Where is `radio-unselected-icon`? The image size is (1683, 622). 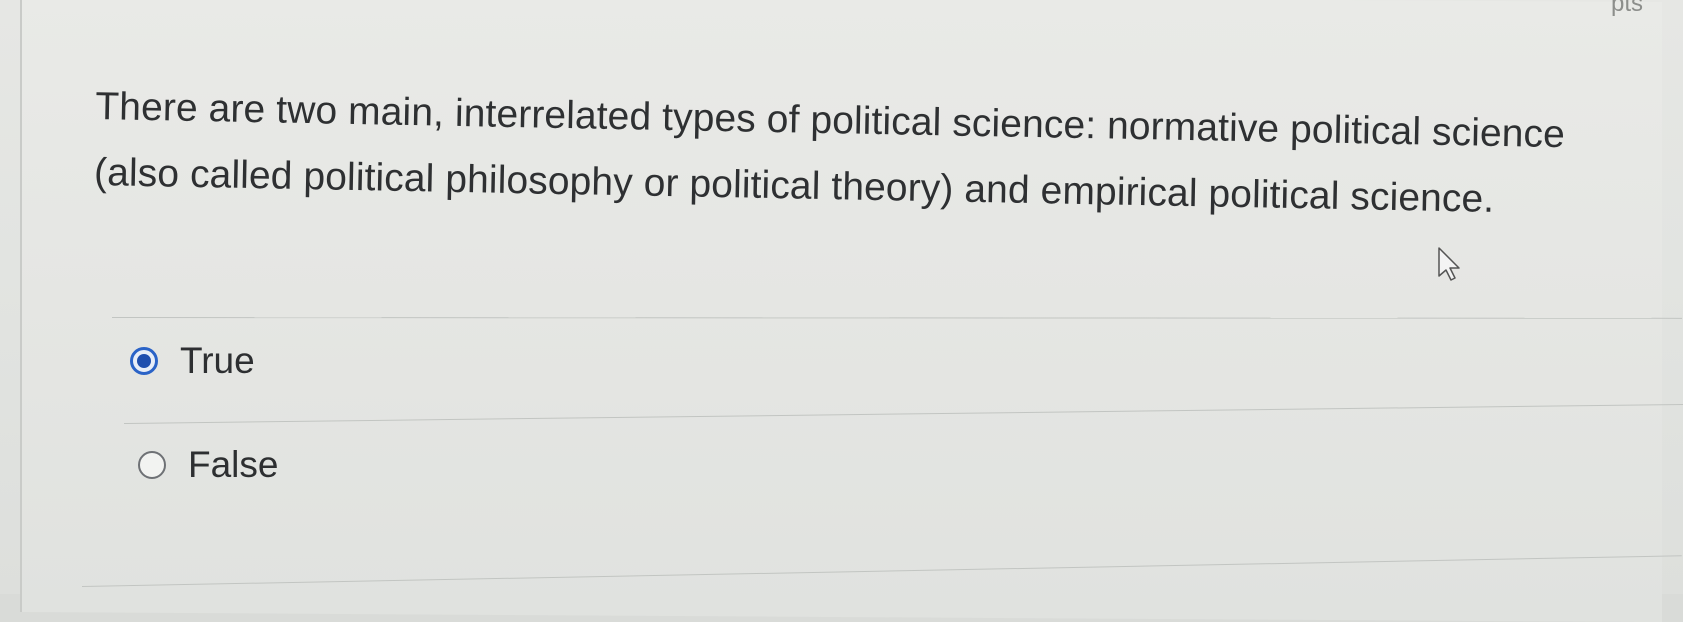 radio-unselected-icon is located at coordinates (152, 465).